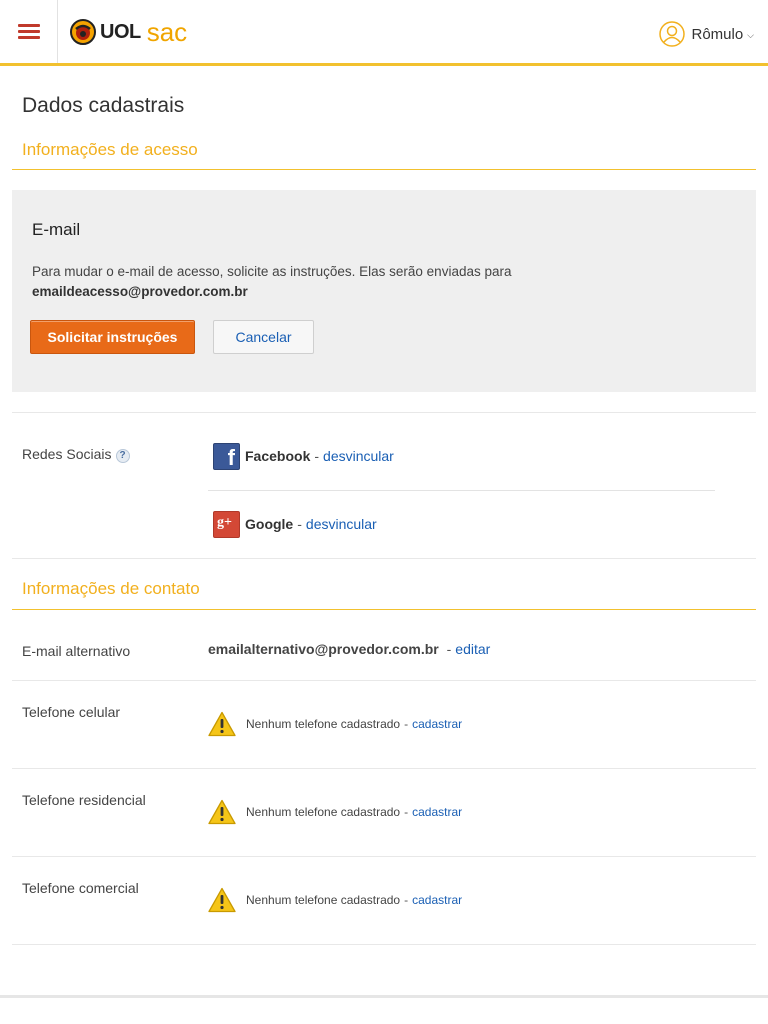 This screenshot has width=768, height=1024. What do you see at coordinates (111, 588) in the screenshot?
I see `contact-section-title: Informações de contato` at bounding box center [111, 588].